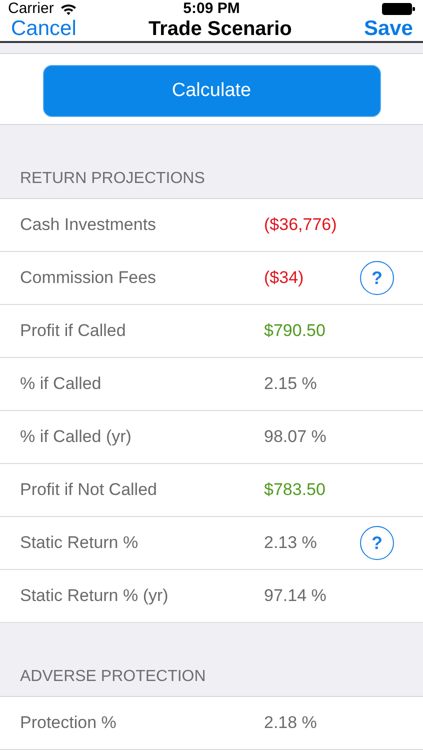 The height and width of the screenshot is (750, 423). What do you see at coordinates (291, 384) in the screenshot?
I see `row-value: 2.15 %` at bounding box center [291, 384].